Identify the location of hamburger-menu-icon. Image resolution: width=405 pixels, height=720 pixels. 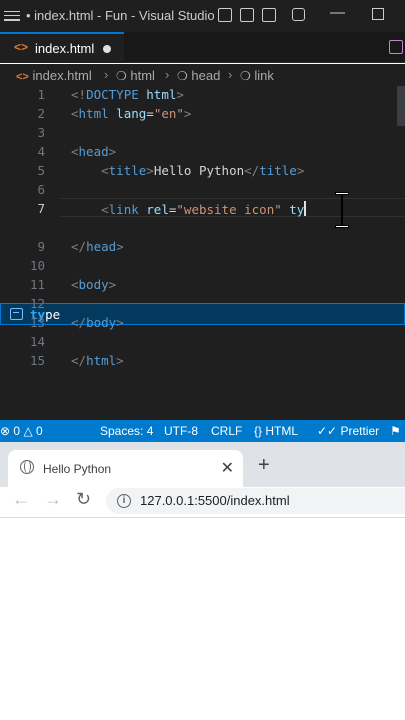
(12, 16).